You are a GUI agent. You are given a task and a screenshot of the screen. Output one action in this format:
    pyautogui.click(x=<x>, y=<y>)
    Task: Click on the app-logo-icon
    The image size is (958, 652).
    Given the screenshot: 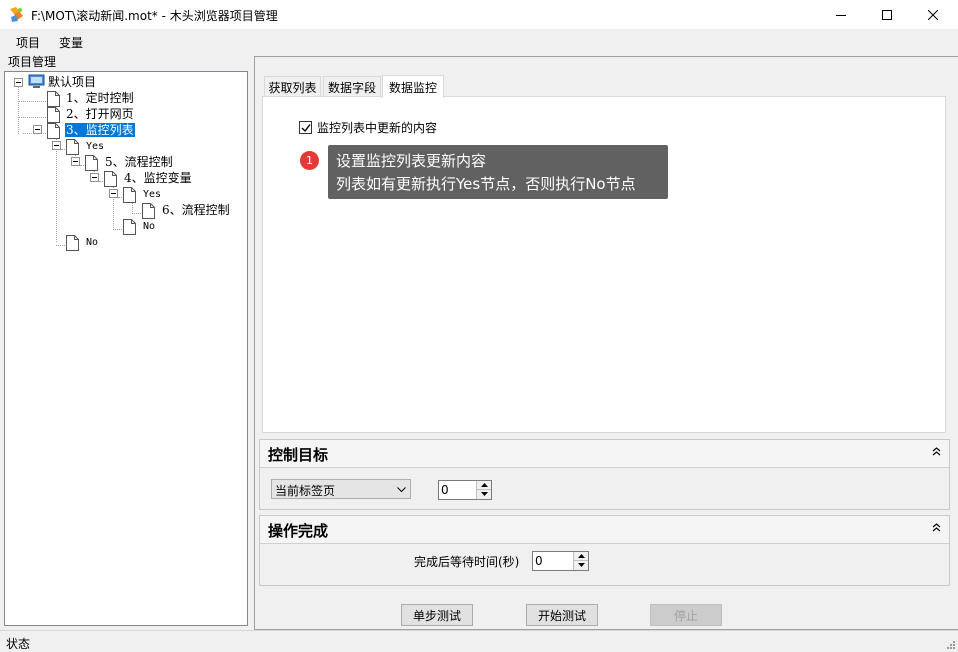 What is the action you would take?
    pyautogui.click(x=16, y=14)
    